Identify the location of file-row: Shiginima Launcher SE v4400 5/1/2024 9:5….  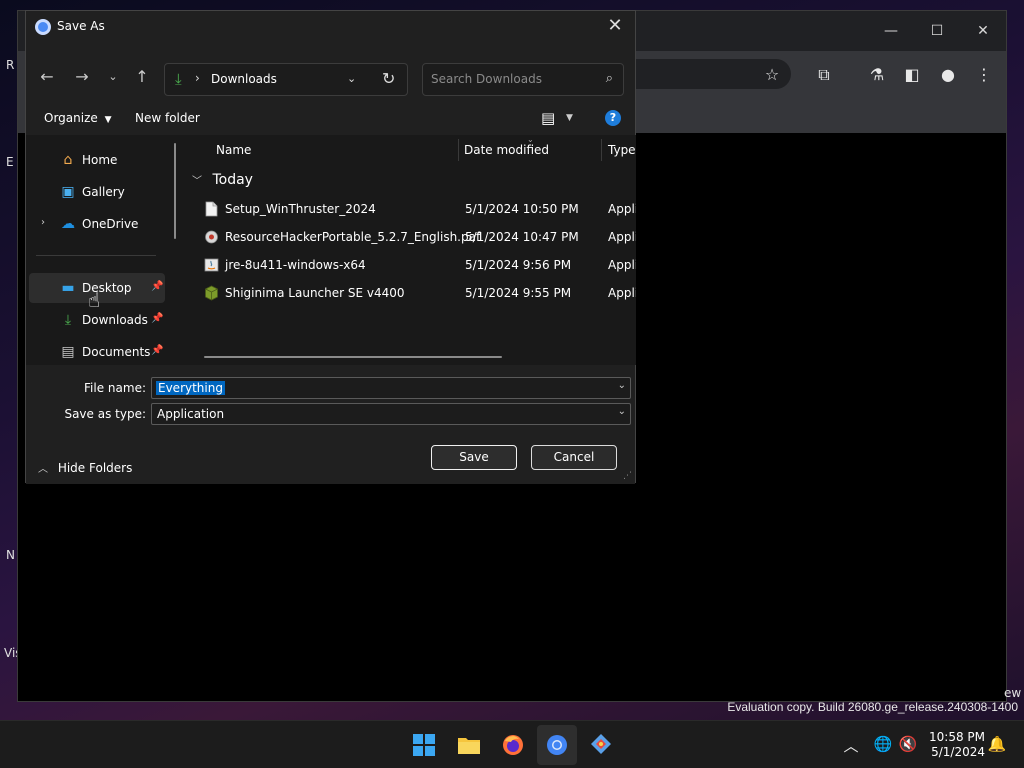
(411, 293).